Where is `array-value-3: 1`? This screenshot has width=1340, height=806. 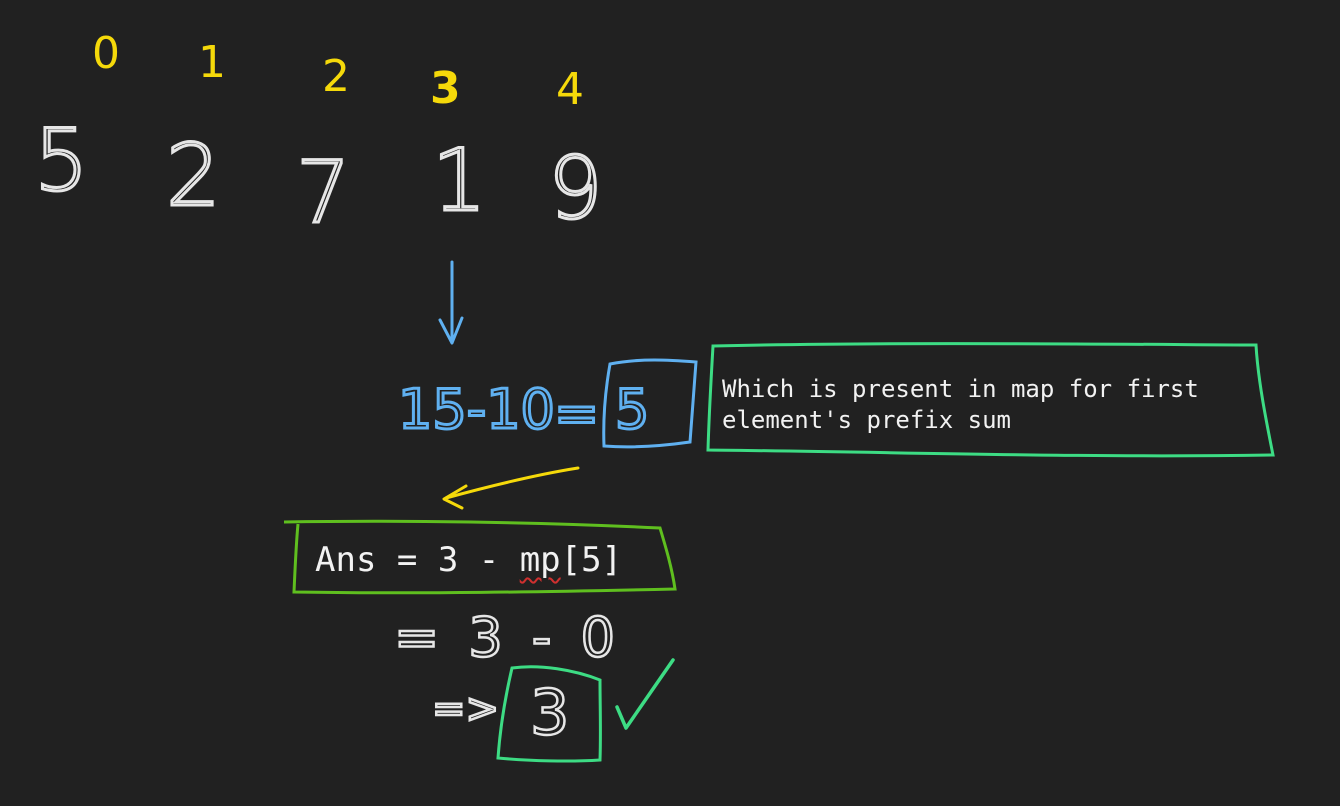
array-value-3: 1 is located at coordinates (459, 181).